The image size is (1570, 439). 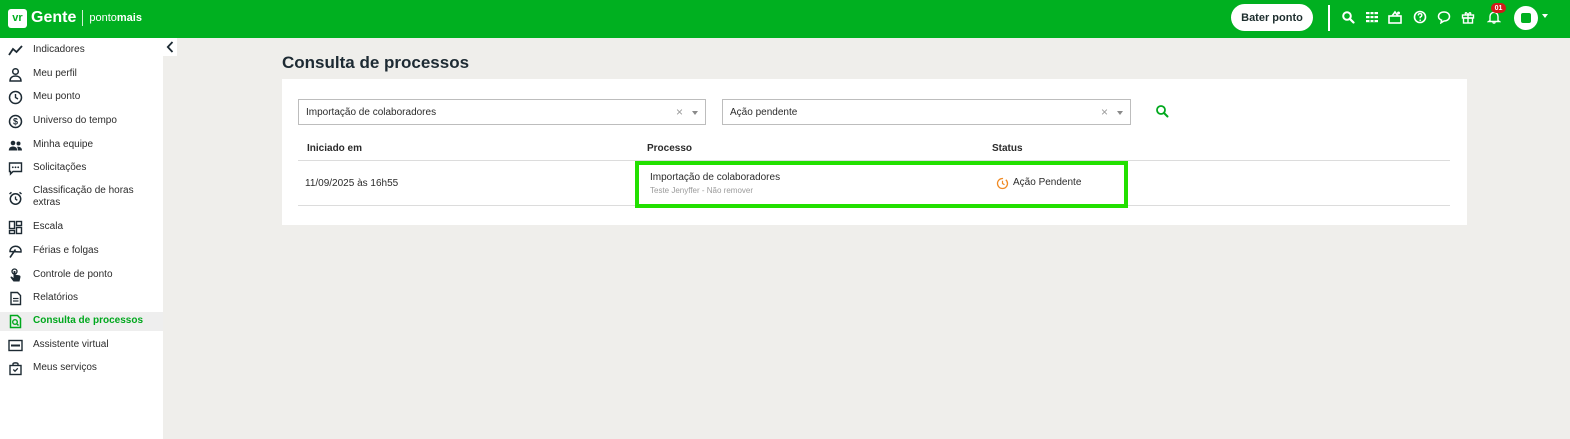 I want to click on sidebar-item-label: Classificação de horas extras, so click(x=83, y=196).